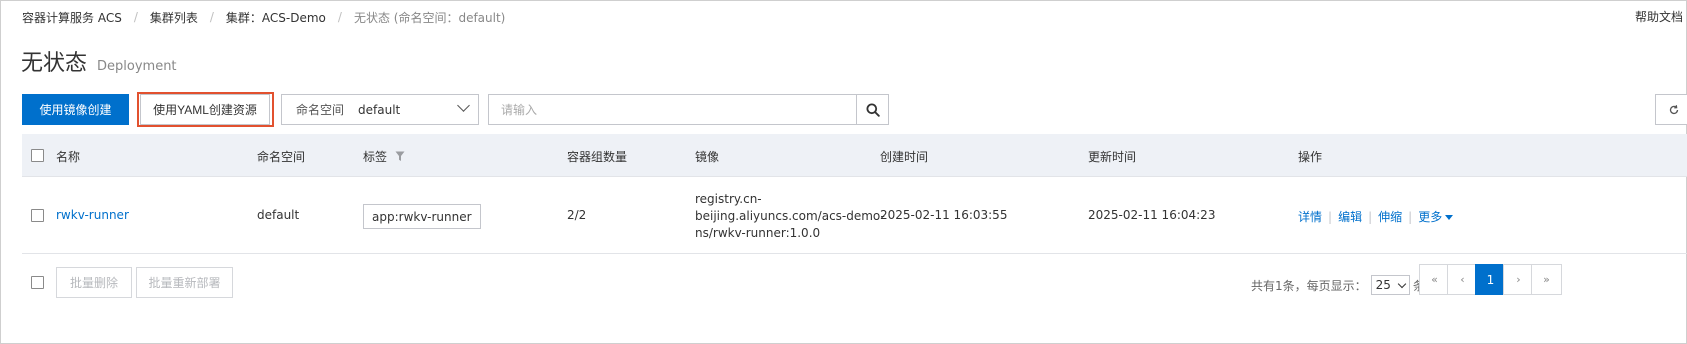 The width and height of the screenshot is (1687, 344). I want to click on namespace-select-value: default, so click(379, 109).